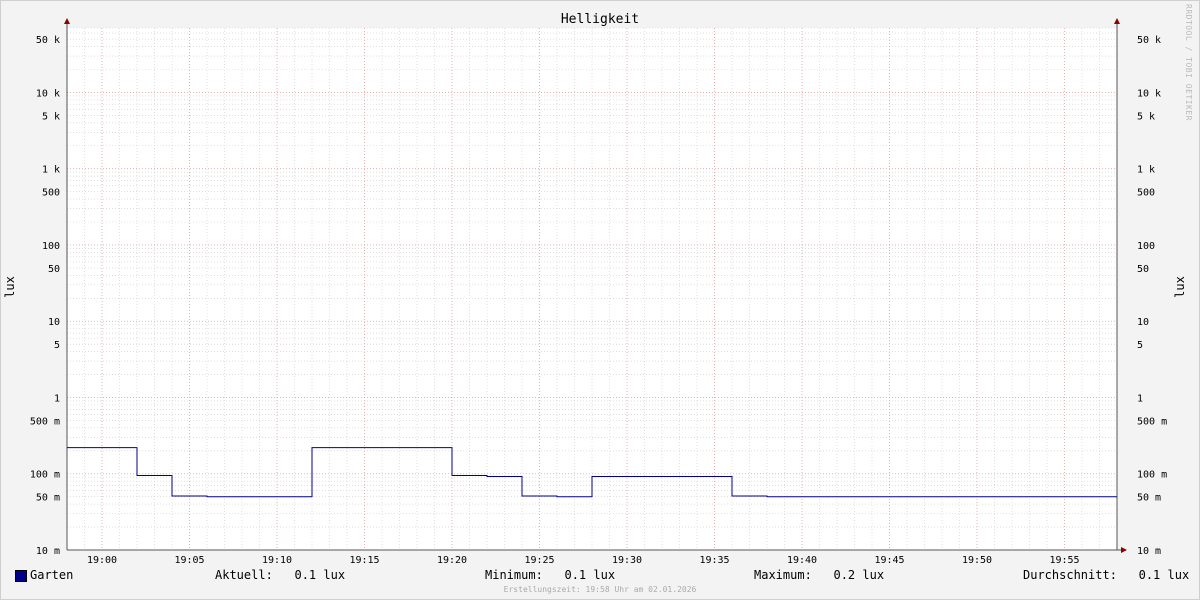 Image resolution: width=1200 pixels, height=600 pixels. What do you see at coordinates (48, 40) in the screenshot?
I see `y-tick-label-left: 50 k` at bounding box center [48, 40].